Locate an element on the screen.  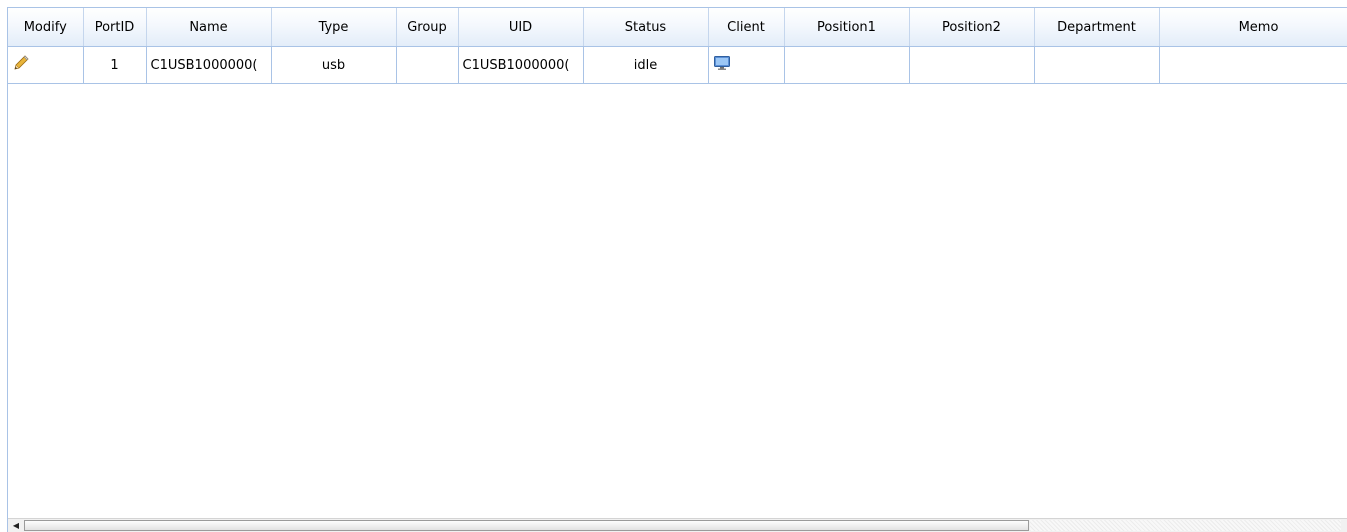
column-header-position2: Position2 is located at coordinates (972, 27).